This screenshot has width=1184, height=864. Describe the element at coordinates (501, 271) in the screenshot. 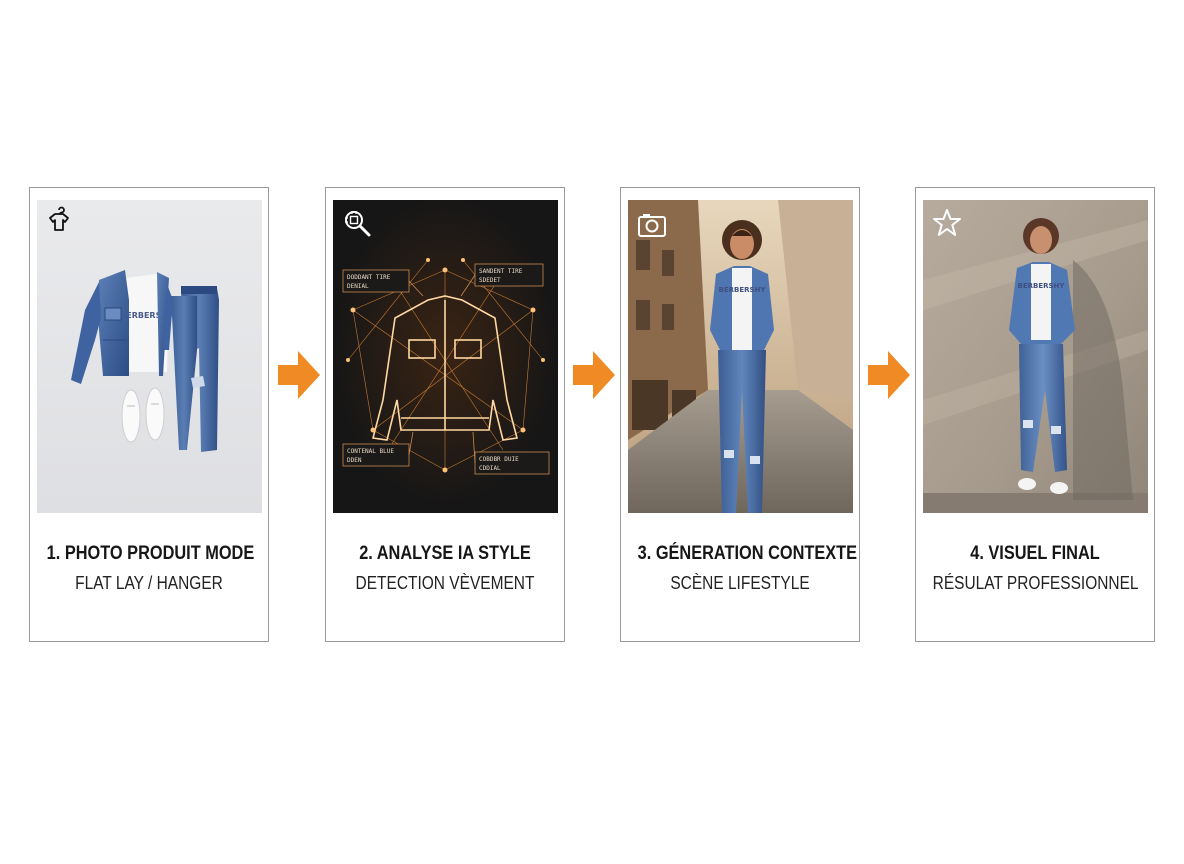

I see `annotation-2-line-1: SANDENT TIRE` at that location.